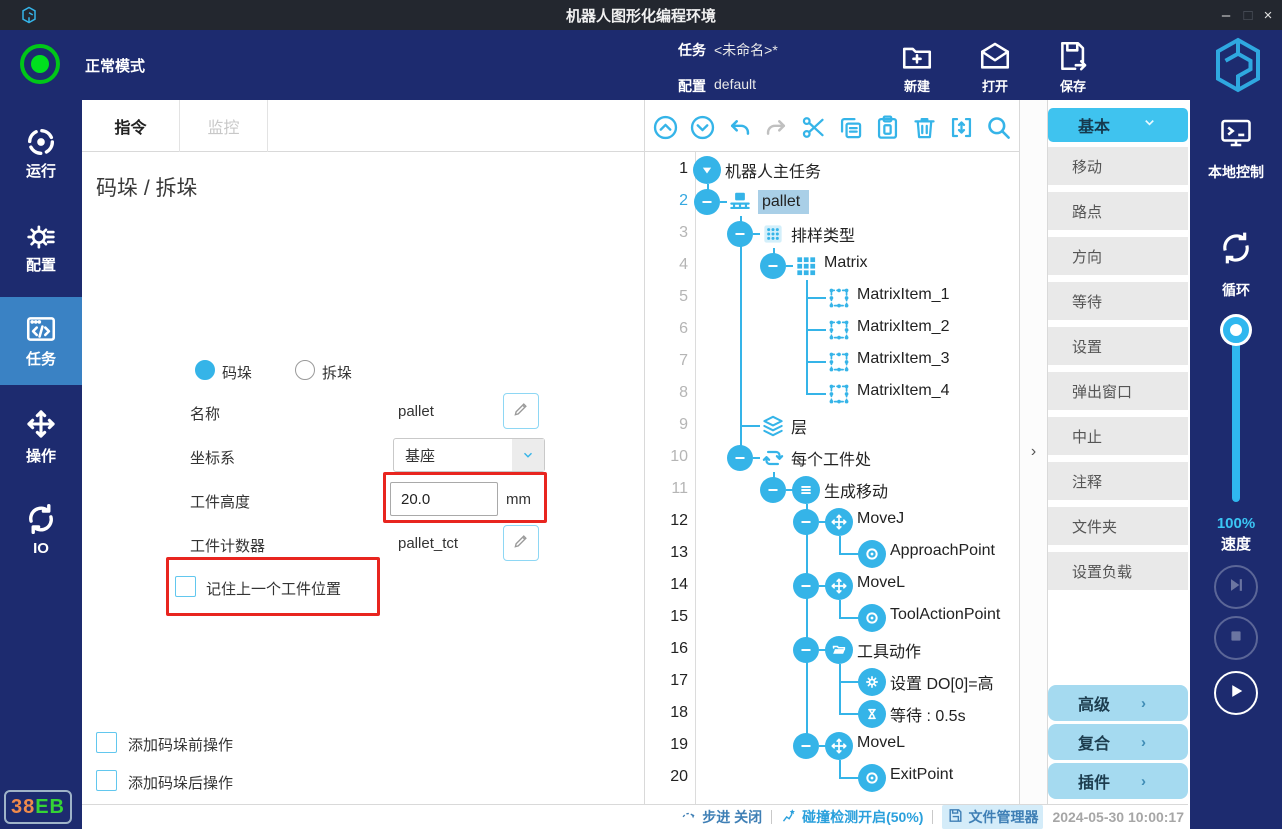 This screenshot has width=1282, height=829. What do you see at coordinates (665, 127) in the screenshot?
I see `collapse-all-icon` at bounding box center [665, 127].